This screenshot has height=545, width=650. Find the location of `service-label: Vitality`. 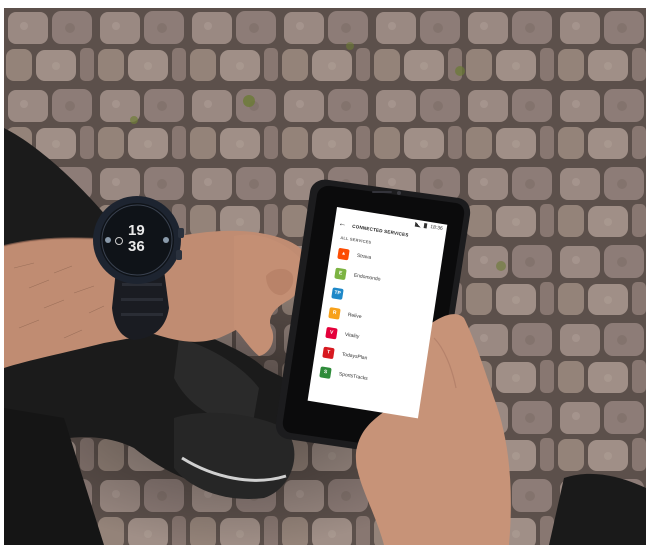

service-label: Vitality is located at coordinates (352, 336).